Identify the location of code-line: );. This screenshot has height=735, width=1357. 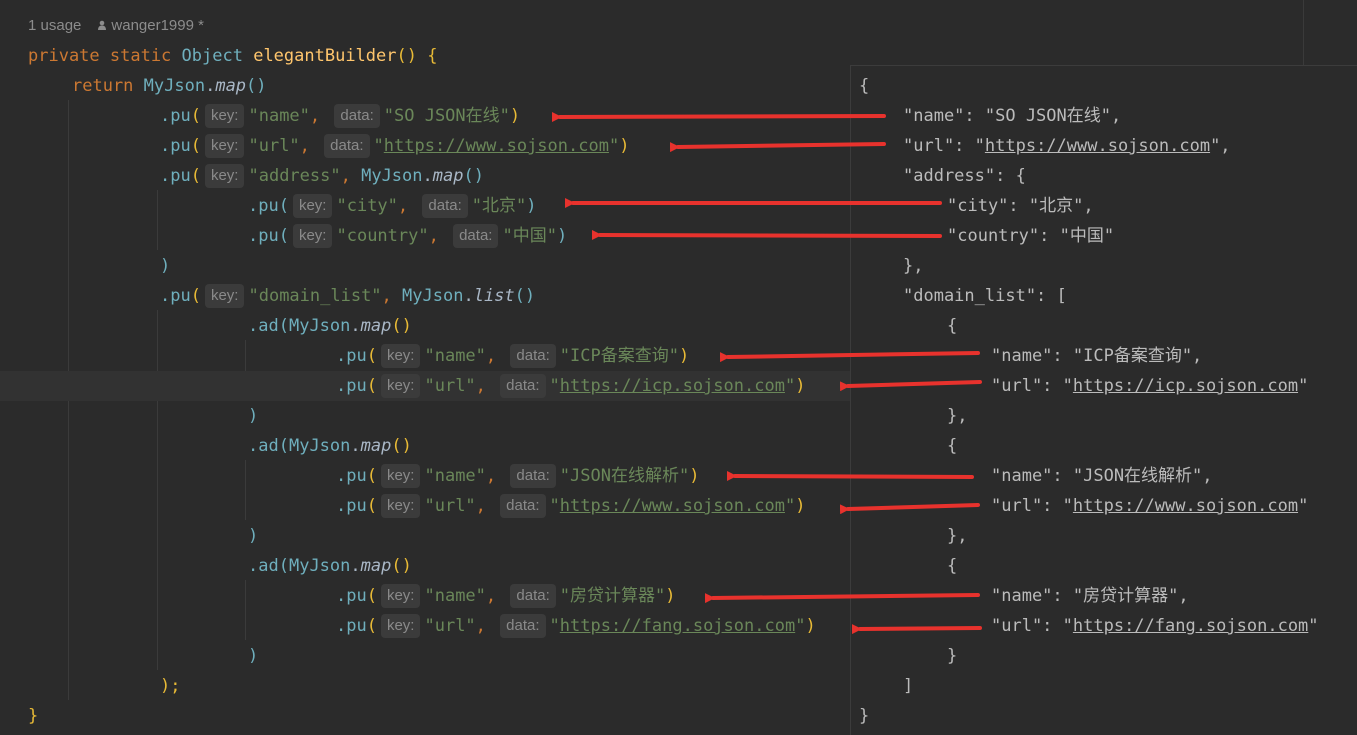
(170, 686).